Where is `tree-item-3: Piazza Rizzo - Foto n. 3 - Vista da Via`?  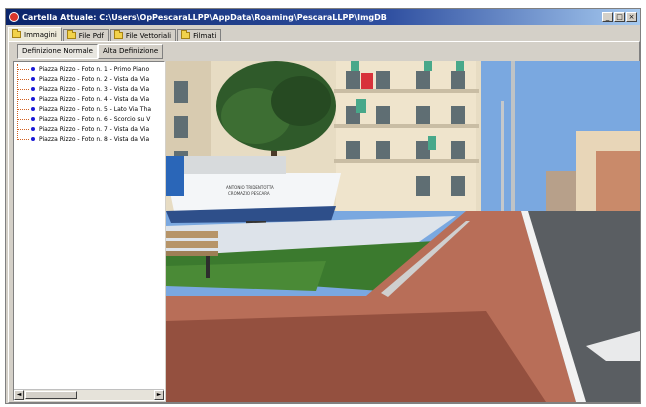 tree-item-3: Piazza Rizzo - Foto n. 3 - Vista da Via is located at coordinates (89, 89).